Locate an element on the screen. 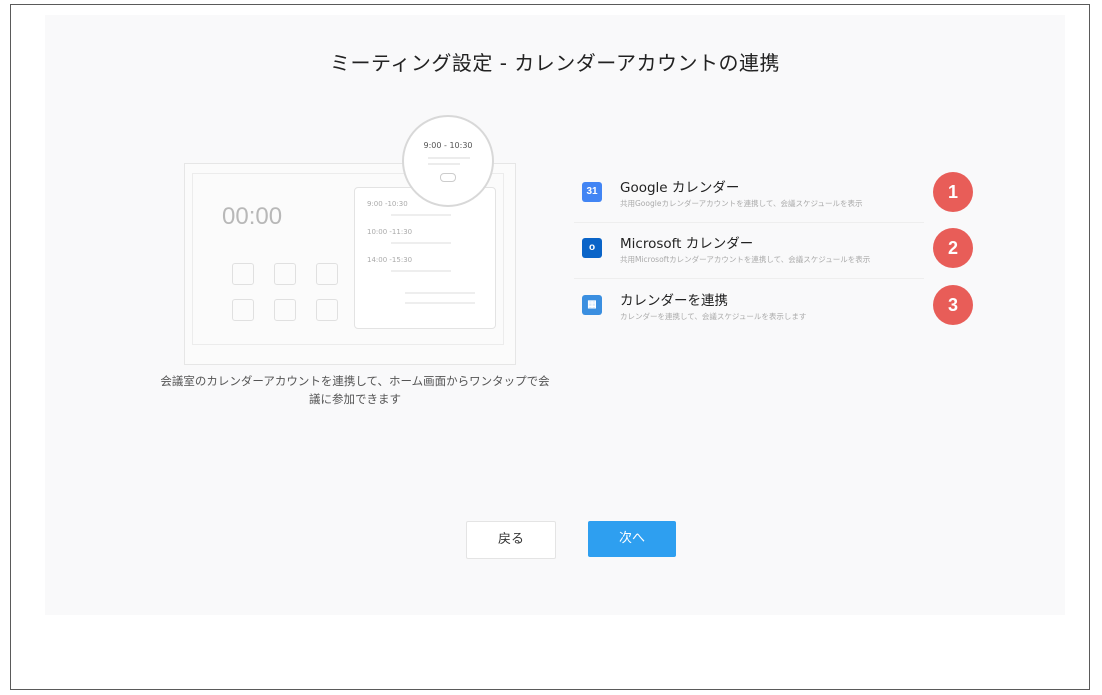 This screenshot has width=1102, height=695. option-name: Microsoft カレンダー is located at coordinates (687, 244).